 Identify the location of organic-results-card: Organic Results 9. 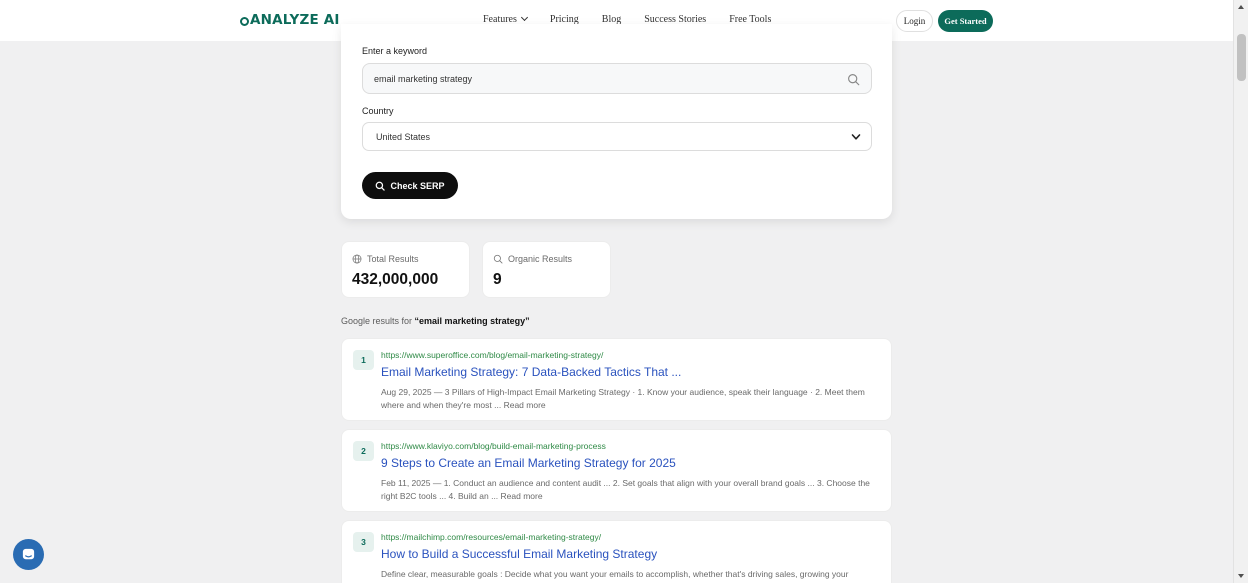
(546, 269).